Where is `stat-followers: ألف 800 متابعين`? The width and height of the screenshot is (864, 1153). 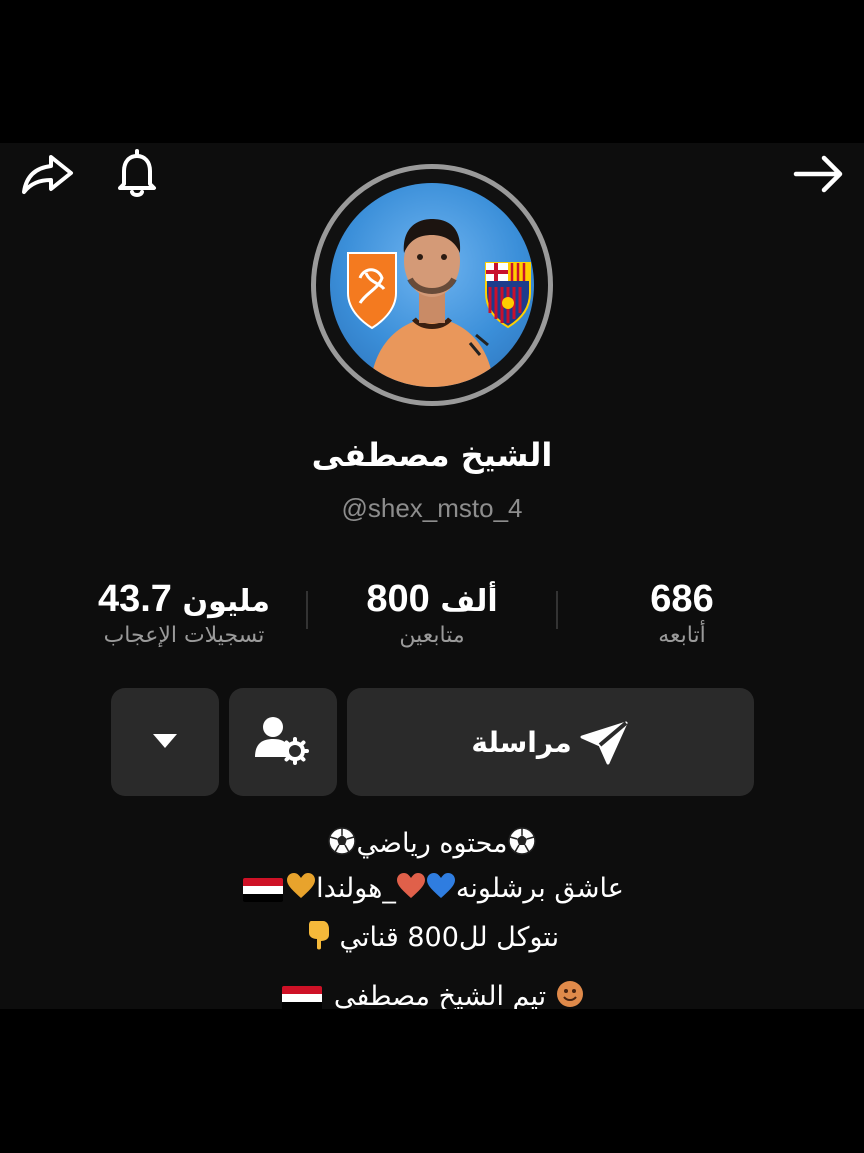
stat-followers: ألف 800 متابعين is located at coordinates (432, 613).